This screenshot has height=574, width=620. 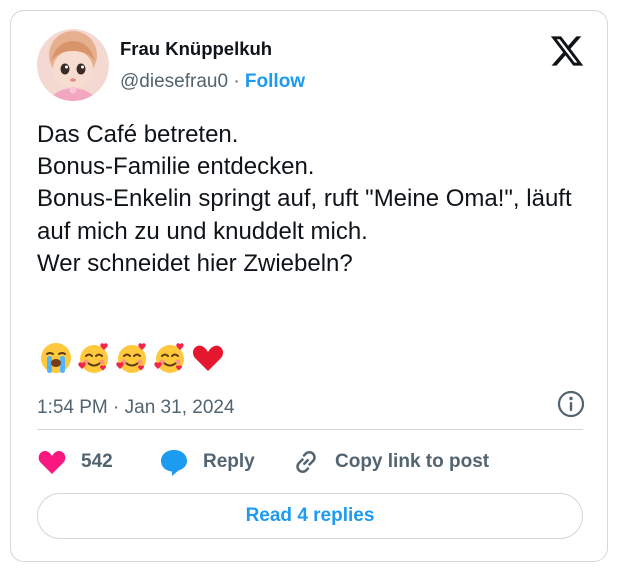 What do you see at coordinates (56, 358) in the screenshot?
I see `loudly-crying-face-icon` at bounding box center [56, 358].